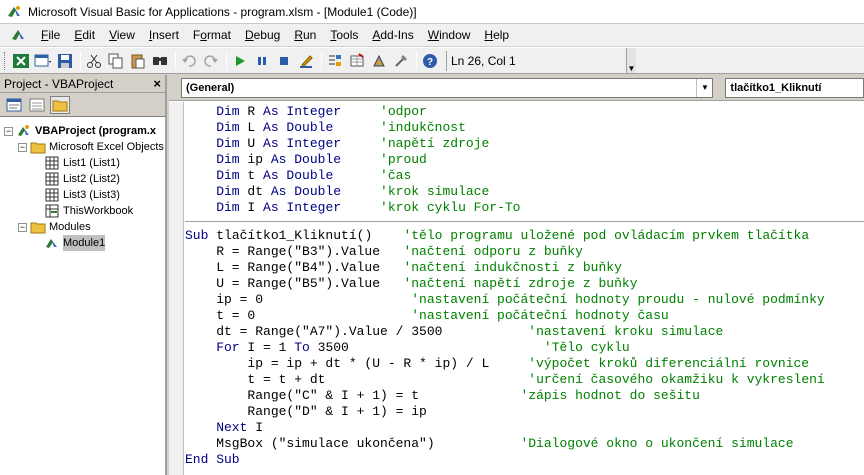 This screenshot has width=864, height=475. I want to click on break-icon, so click(262, 61).